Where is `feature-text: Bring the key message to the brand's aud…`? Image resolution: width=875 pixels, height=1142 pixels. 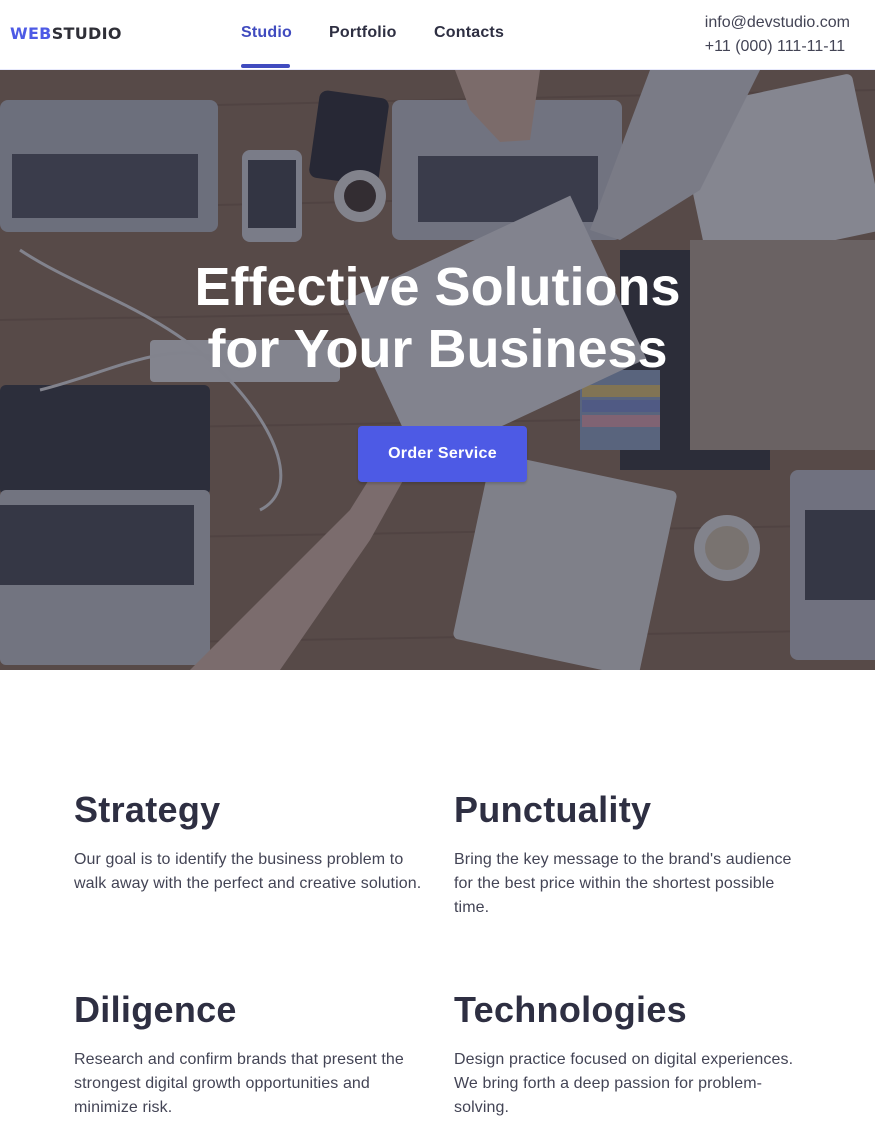
feature-text: Bring the key message to the brand's aud… is located at coordinates (623, 883).